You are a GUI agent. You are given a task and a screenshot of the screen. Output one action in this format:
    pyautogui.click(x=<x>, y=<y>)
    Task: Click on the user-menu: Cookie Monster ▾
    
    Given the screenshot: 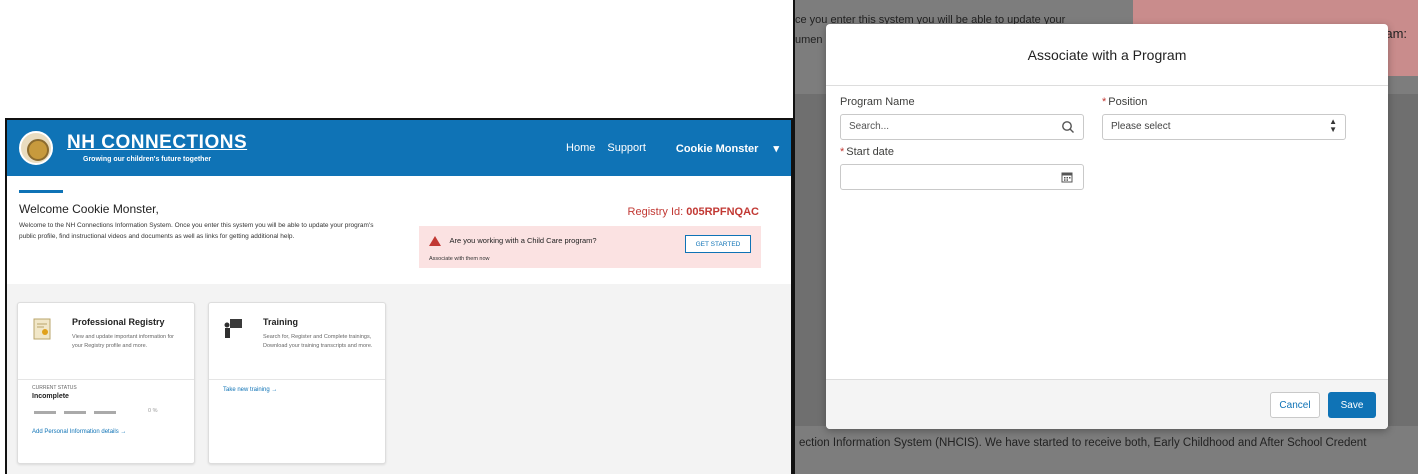 What is the action you would take?
    pyautogui.click(x=721, y=148)
    